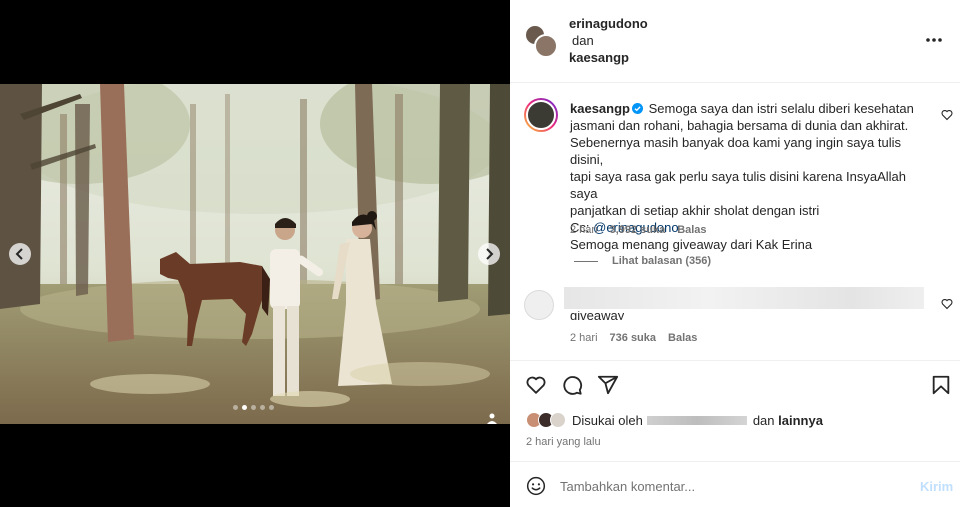  I want to click on comment-meta: 2 hari 3,992 suka Balas, so click(638, 230).